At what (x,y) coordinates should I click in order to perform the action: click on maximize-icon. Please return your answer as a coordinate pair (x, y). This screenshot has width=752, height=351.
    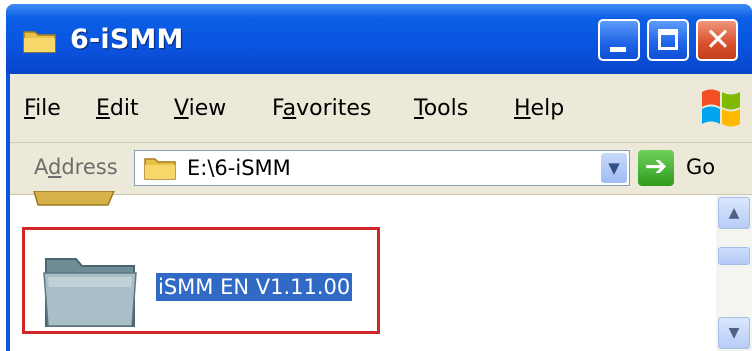
    Looking at the image, I should click on (668, 39).